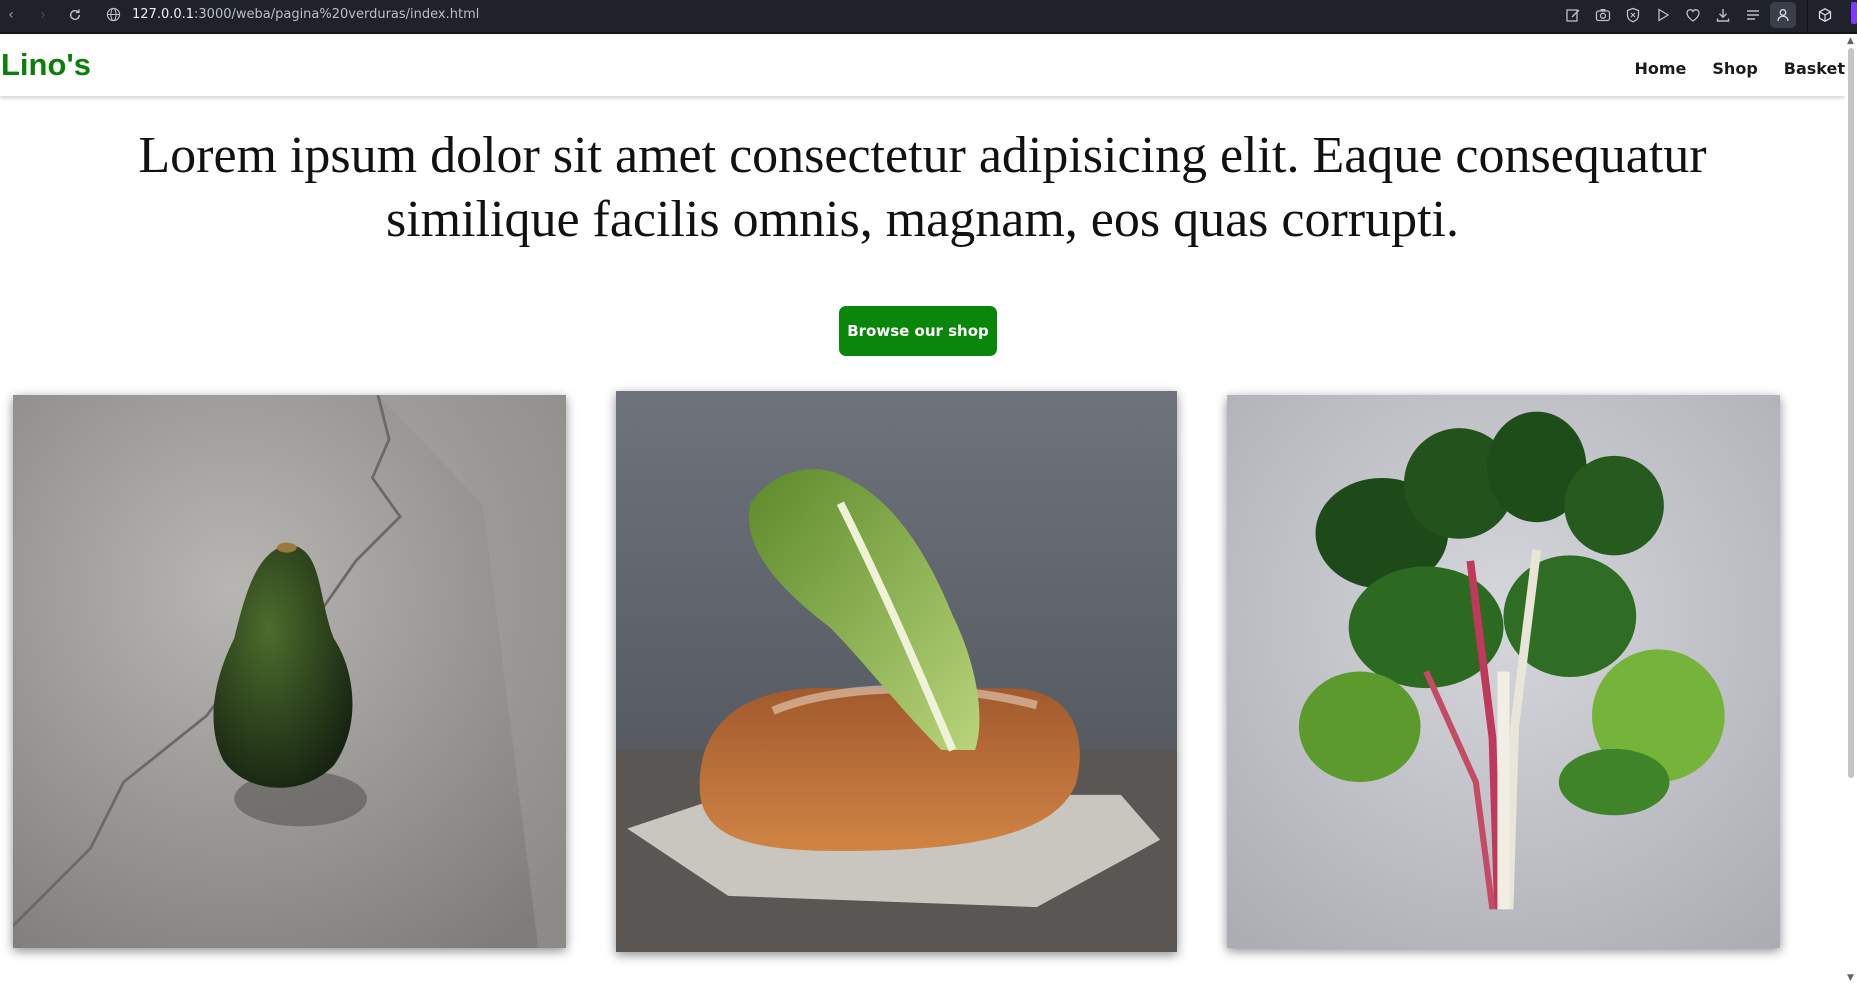 The width and height of the screenshot is (1857, 985). Describe the element at coordinates (1753, 15) in the screenshot. I see `menu-icon` at that location.